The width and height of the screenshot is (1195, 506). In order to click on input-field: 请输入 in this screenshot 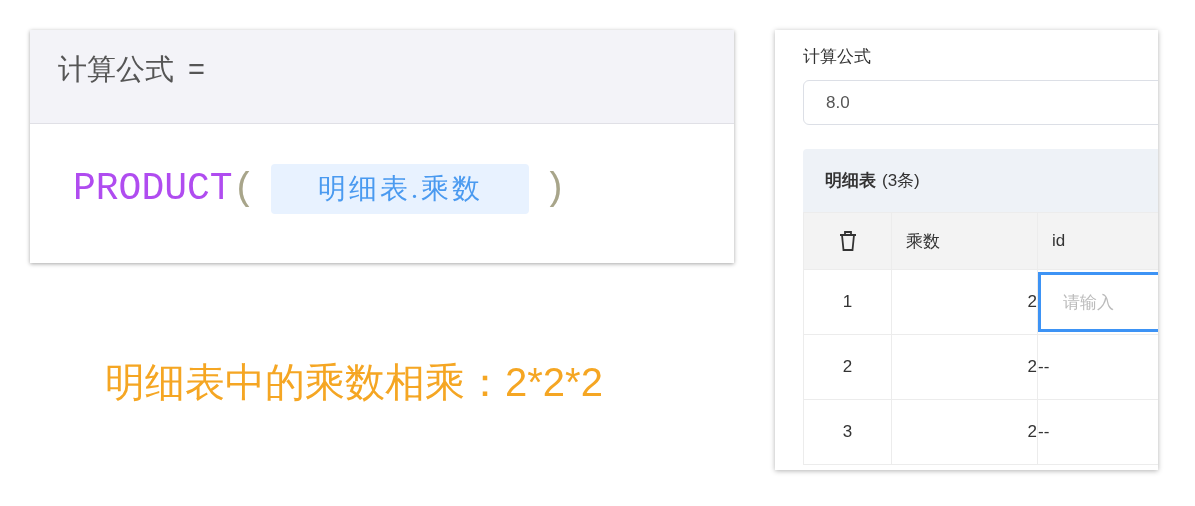, I will do `click(1098, 302)`.